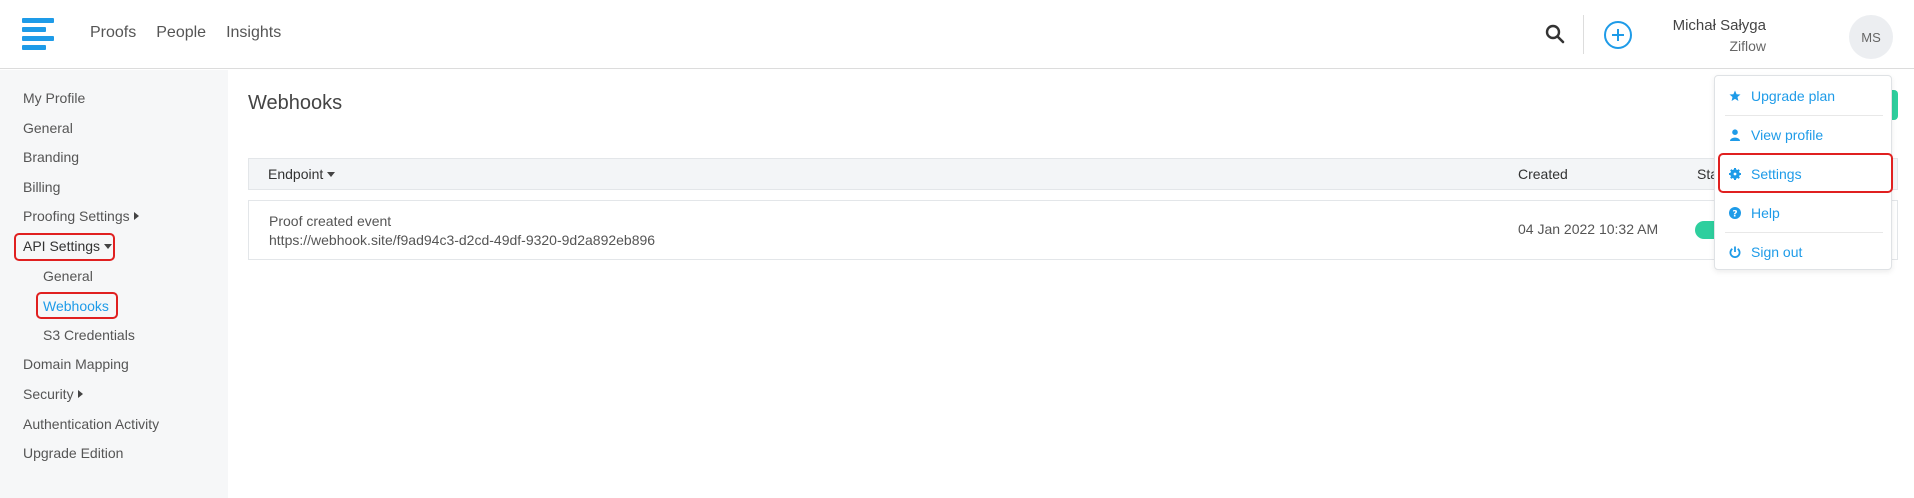  I want to click on star-icon, so click(1735, 95).